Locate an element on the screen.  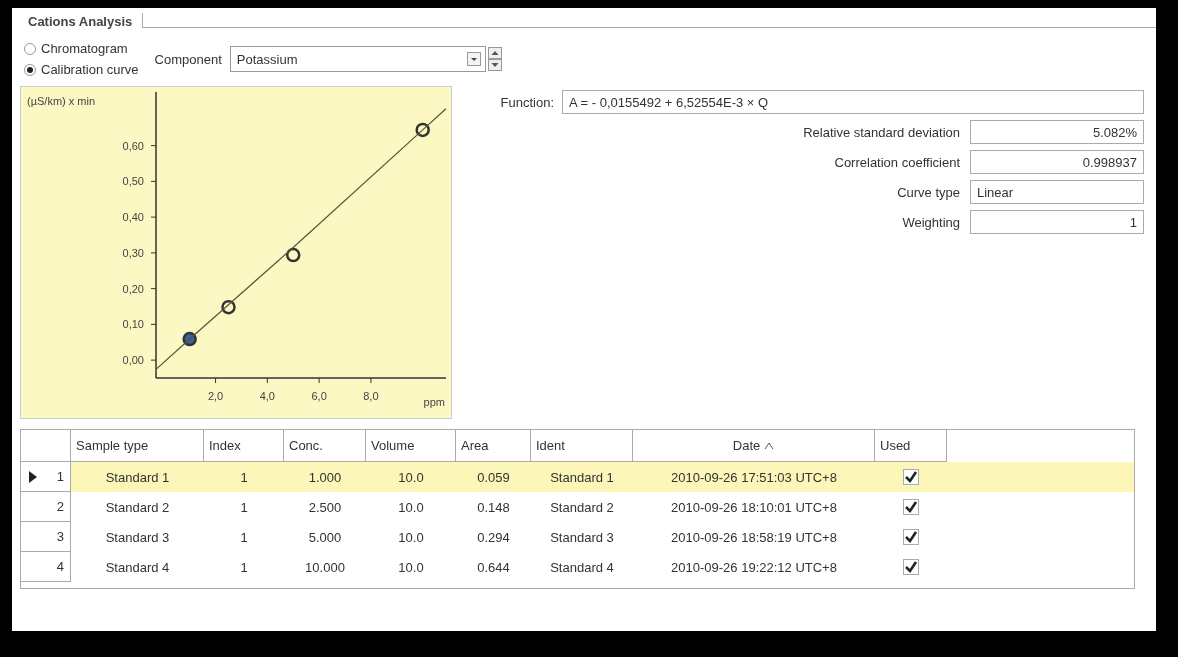
sort-caret-icon is located at coordinates (769, 445).